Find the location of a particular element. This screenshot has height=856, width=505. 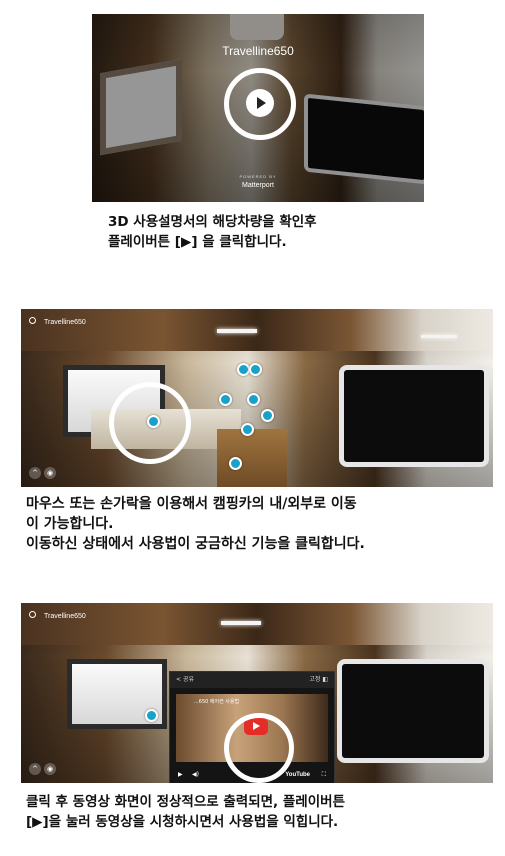

share-button: < 공유 is located at coordinates (185, 680).